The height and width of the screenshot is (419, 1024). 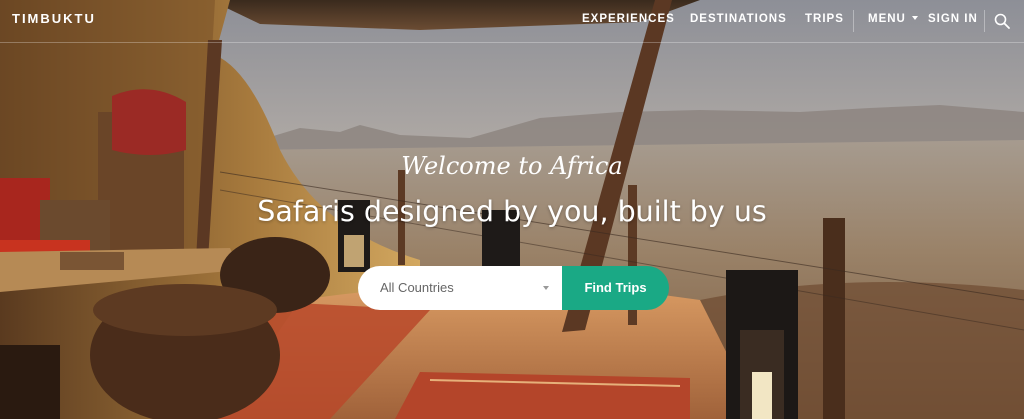 What do you see at coordinates (460, 288) in the screenshot?
I see `country-select: All Countries` at bounding box center [460, 288].